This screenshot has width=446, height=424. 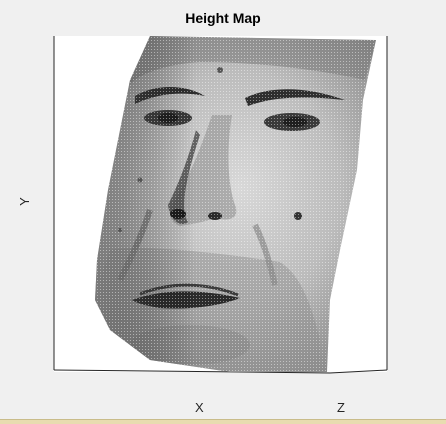 I want to click on status-strip, so click(x=223, y=421).